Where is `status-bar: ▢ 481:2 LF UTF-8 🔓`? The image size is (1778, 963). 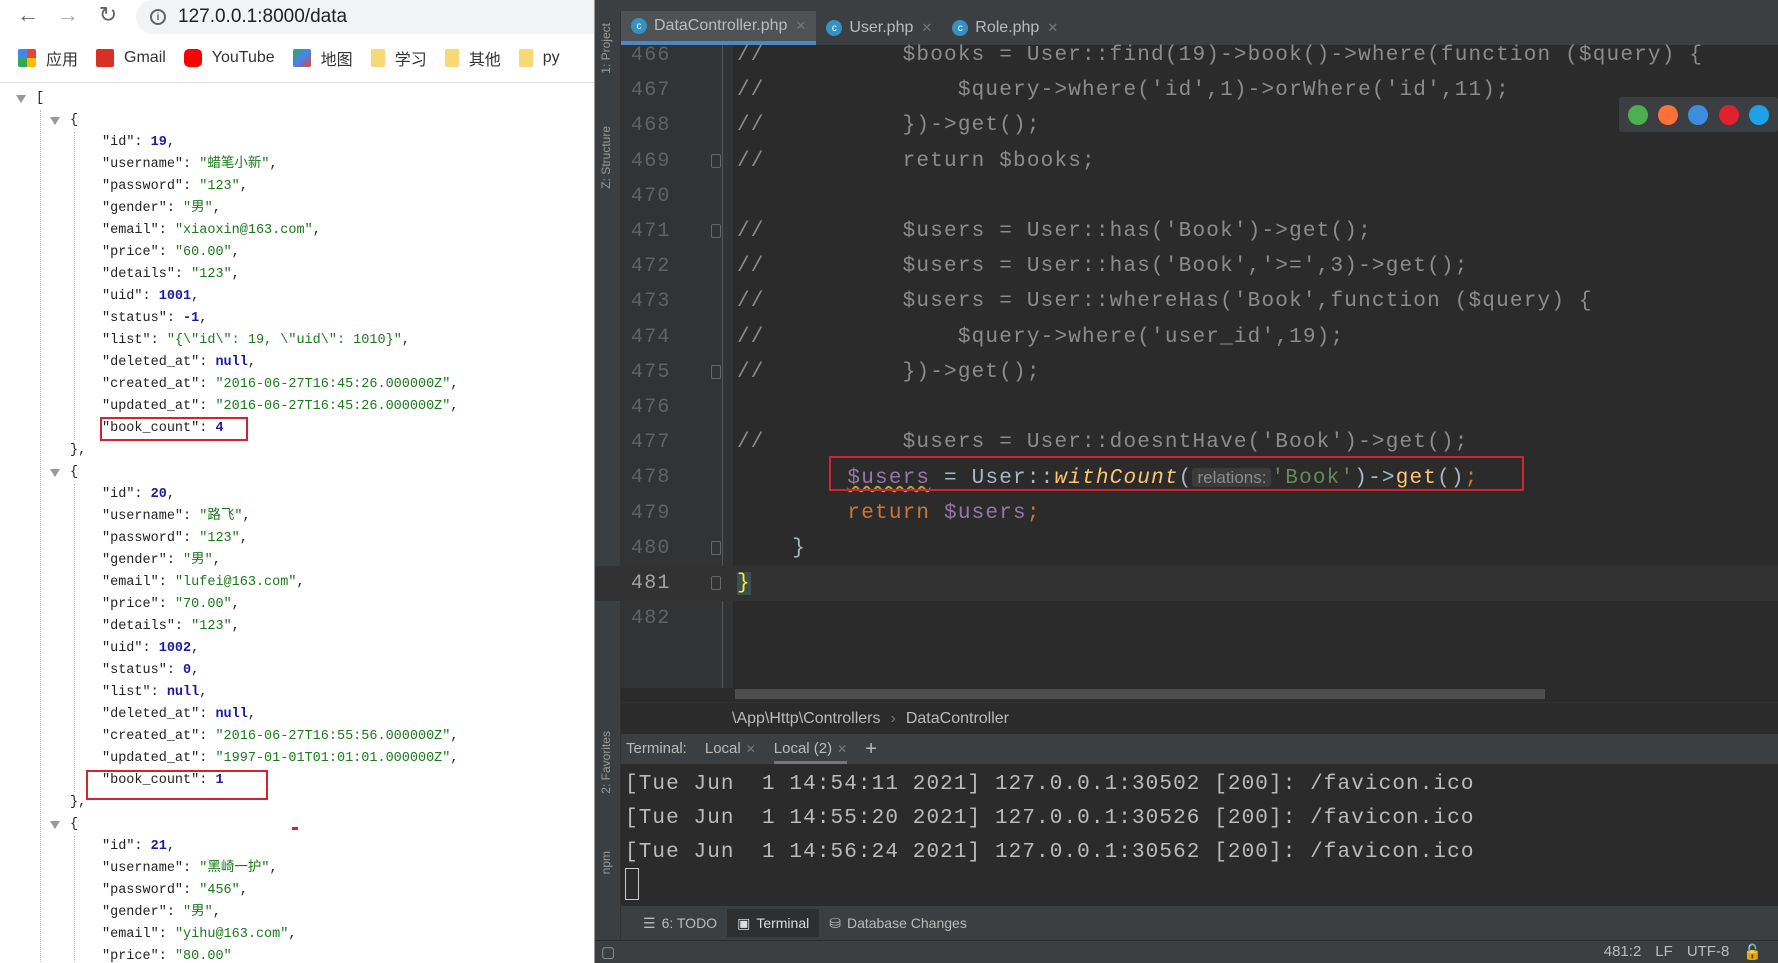
status-bar: ▢ 481:2 LF UTF-8 🔓 is located at coordinates (1186, 951).